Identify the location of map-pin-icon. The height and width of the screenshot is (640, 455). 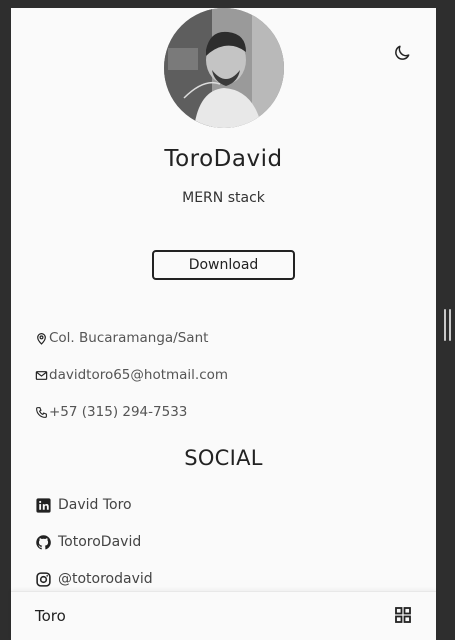
(41, 338).